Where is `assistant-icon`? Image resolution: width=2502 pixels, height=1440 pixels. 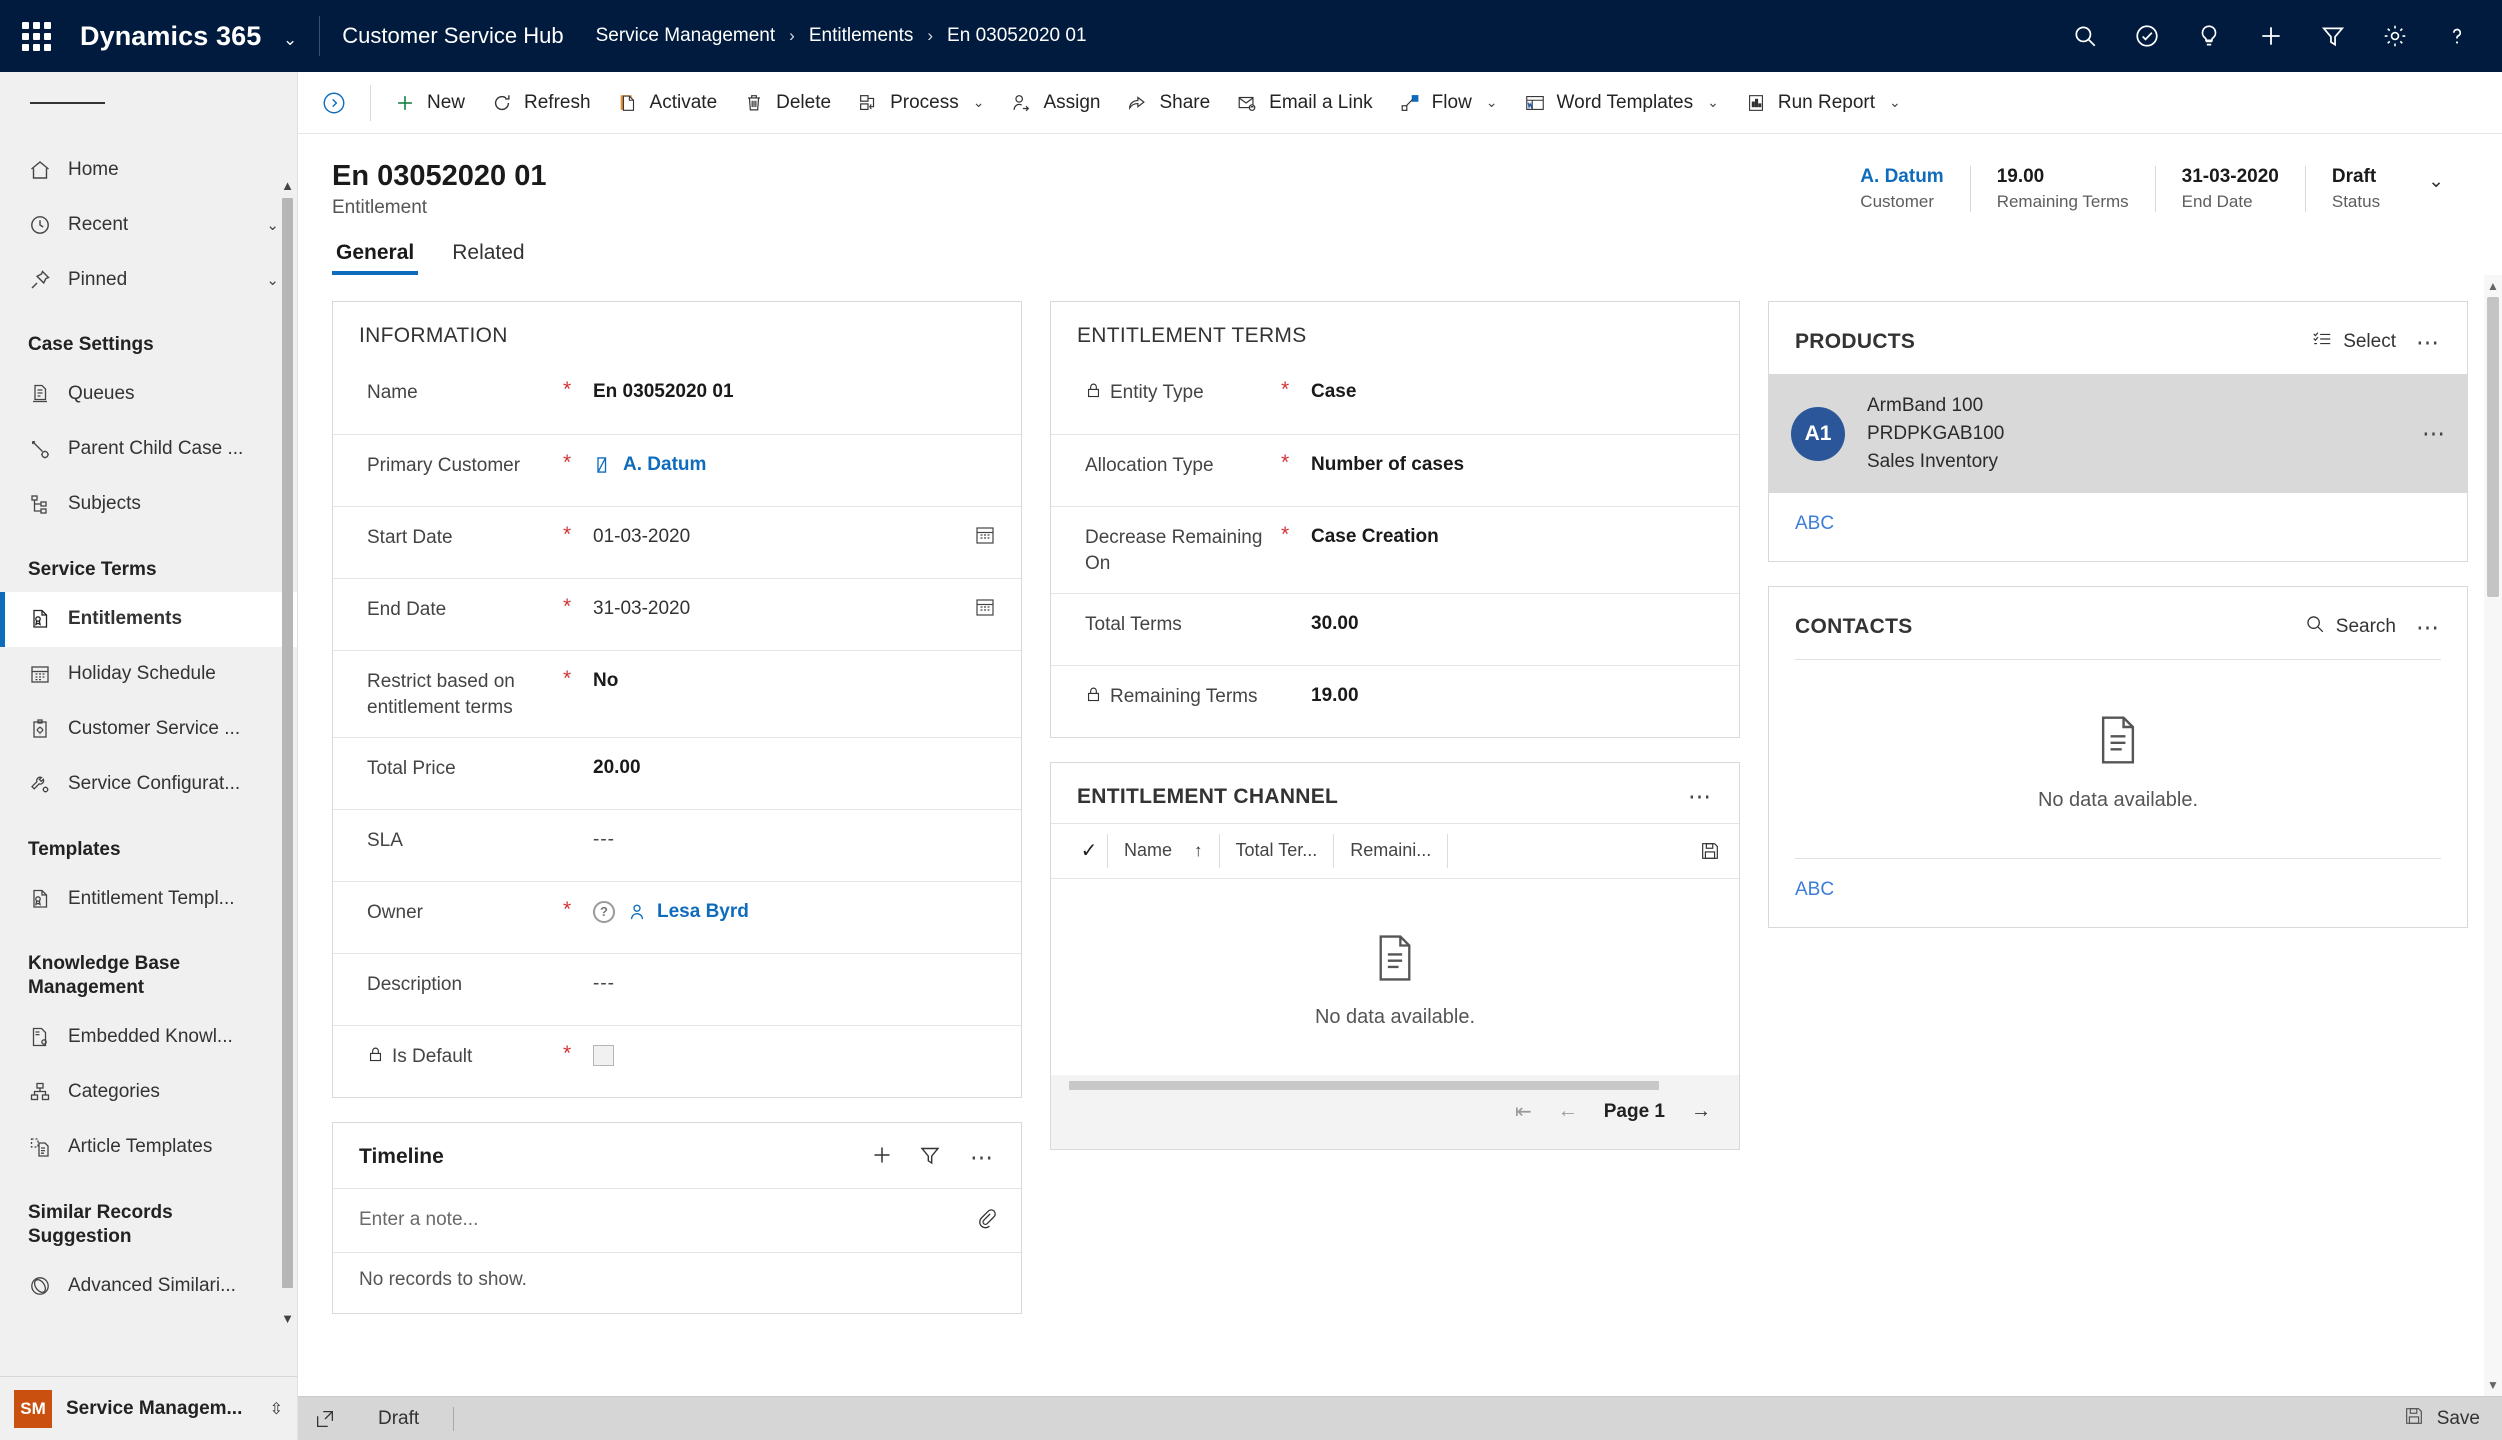
assistant-icon is located at coordinates (2147, 36).